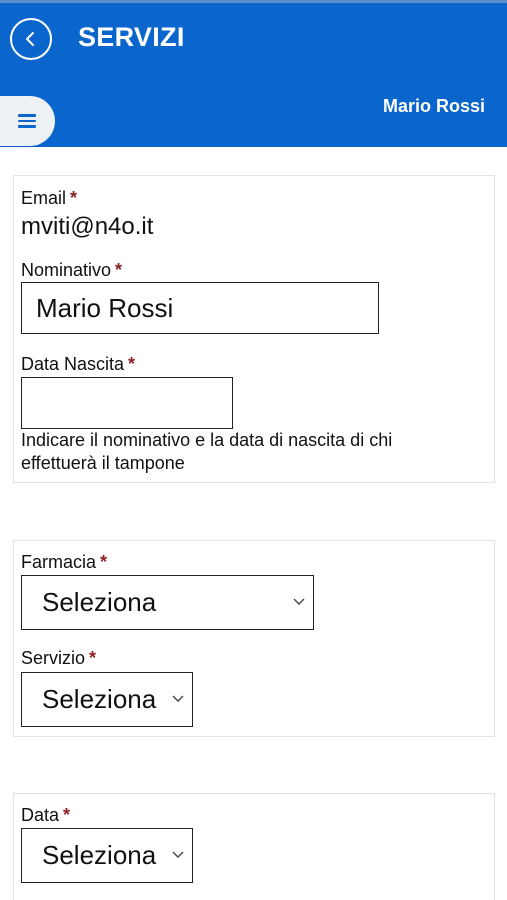  I want to click on user-name: Mario Rossi, so click(434, 106).